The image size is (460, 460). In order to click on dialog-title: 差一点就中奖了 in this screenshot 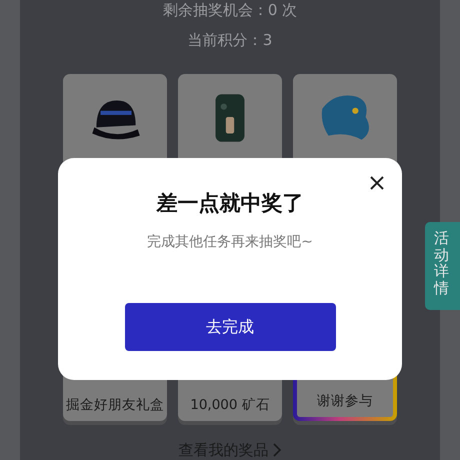, I will do `click(230, 203)`.